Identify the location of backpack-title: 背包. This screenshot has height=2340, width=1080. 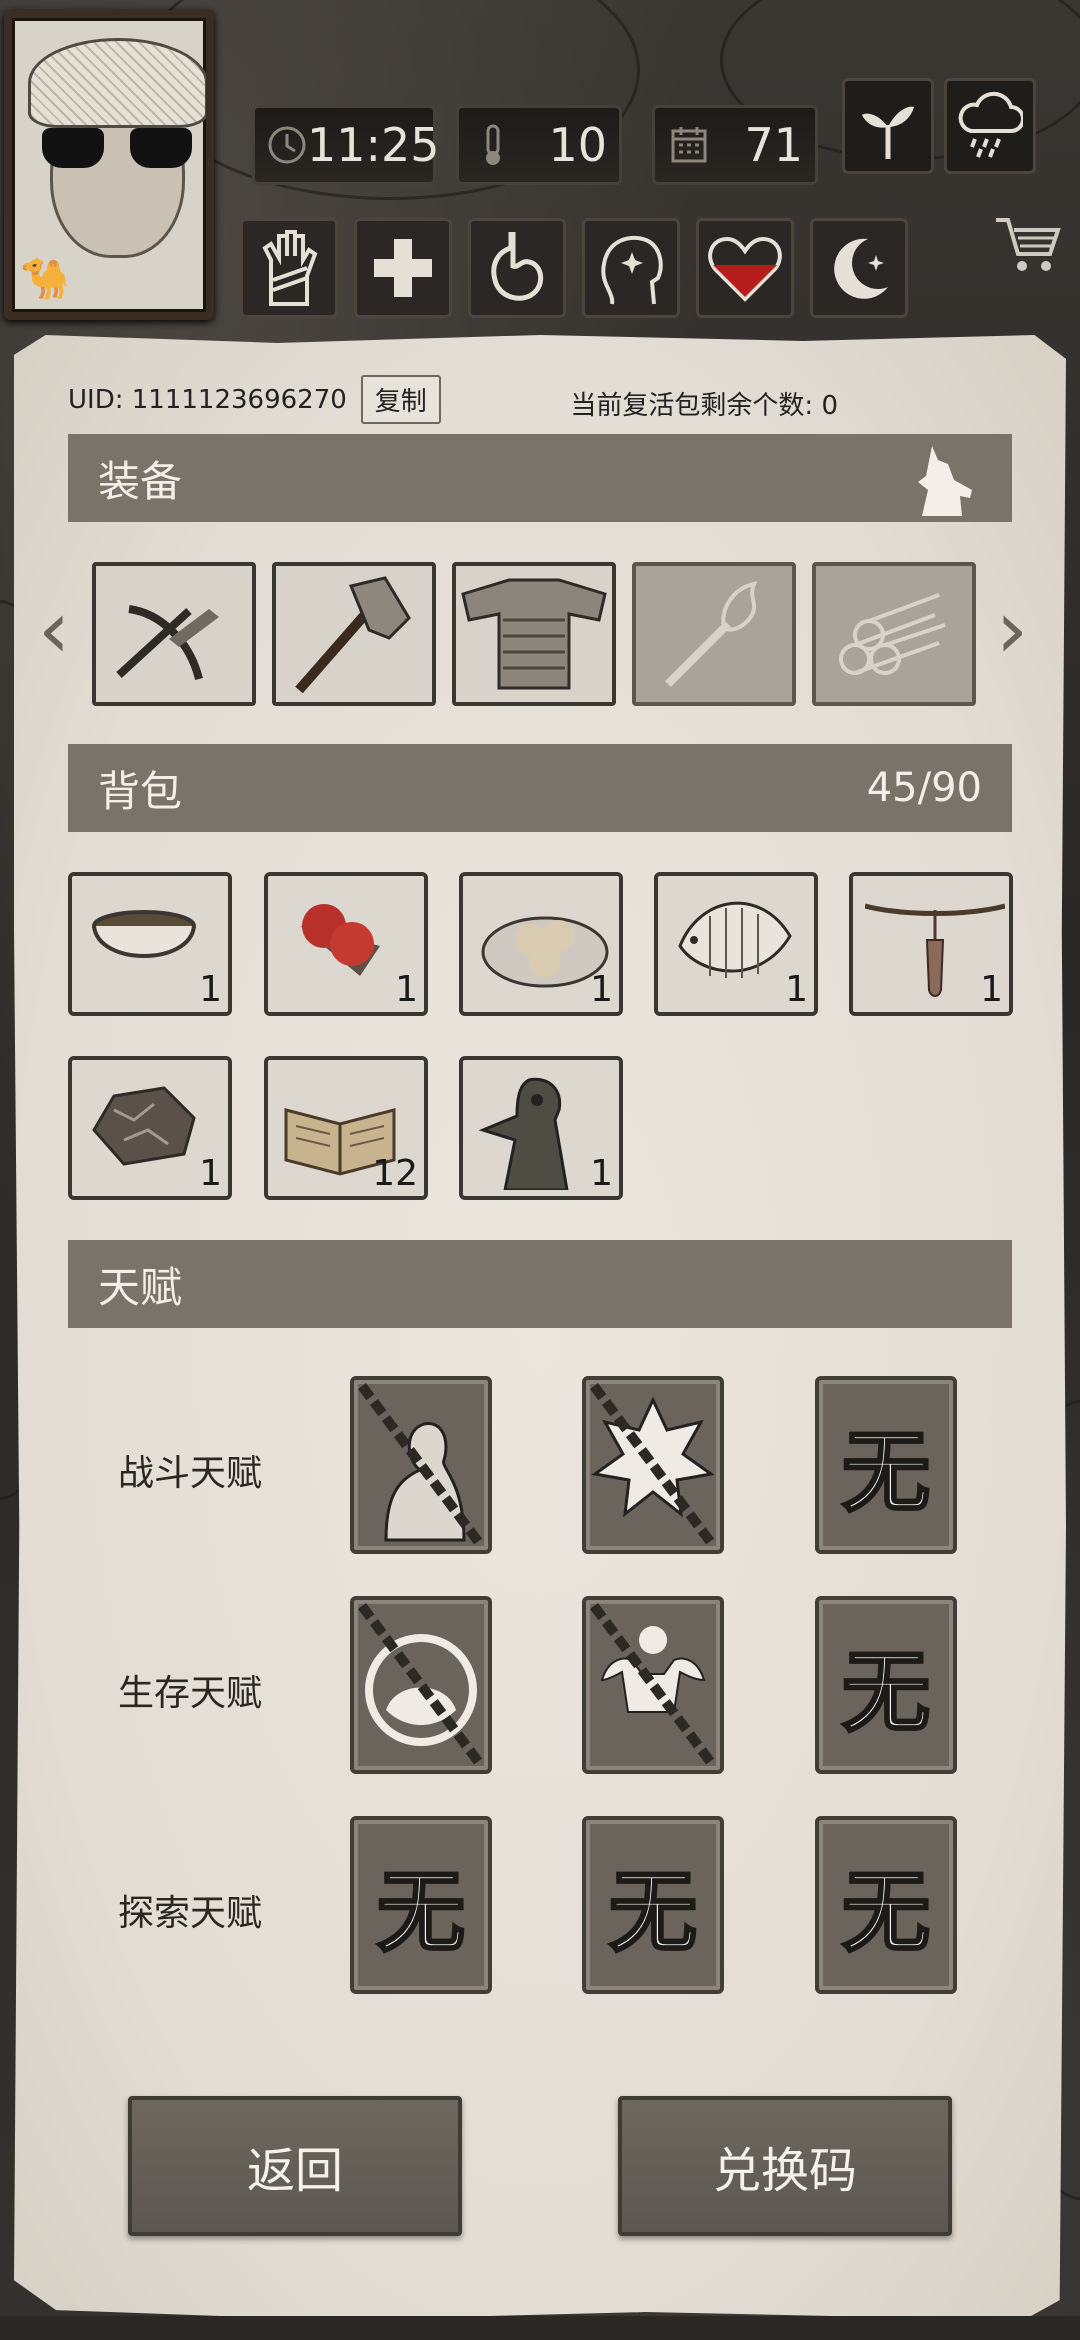
(140, 791).